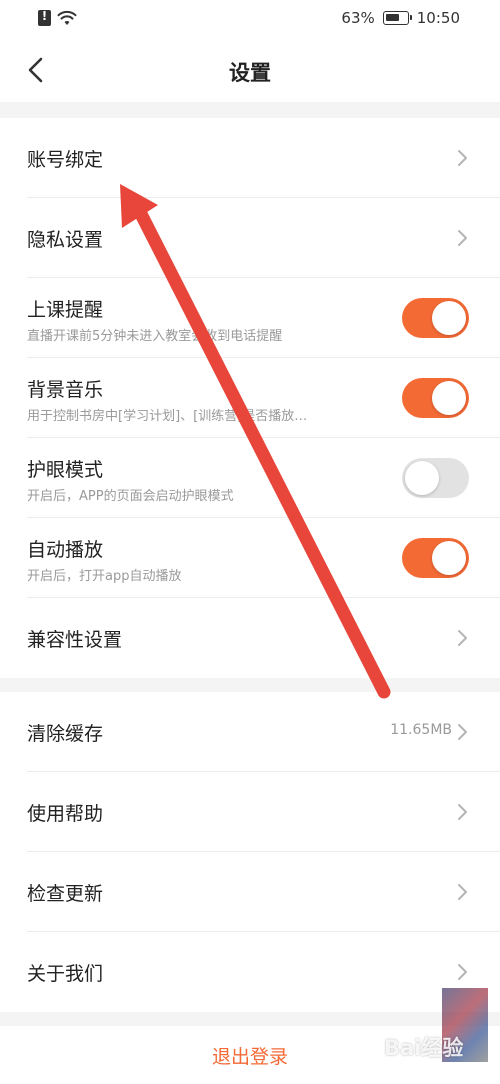  What do you see at coordinates (65, 550) in the screenshot?
I see `setting-title: 自动播放` at bounding box center [65, 550].